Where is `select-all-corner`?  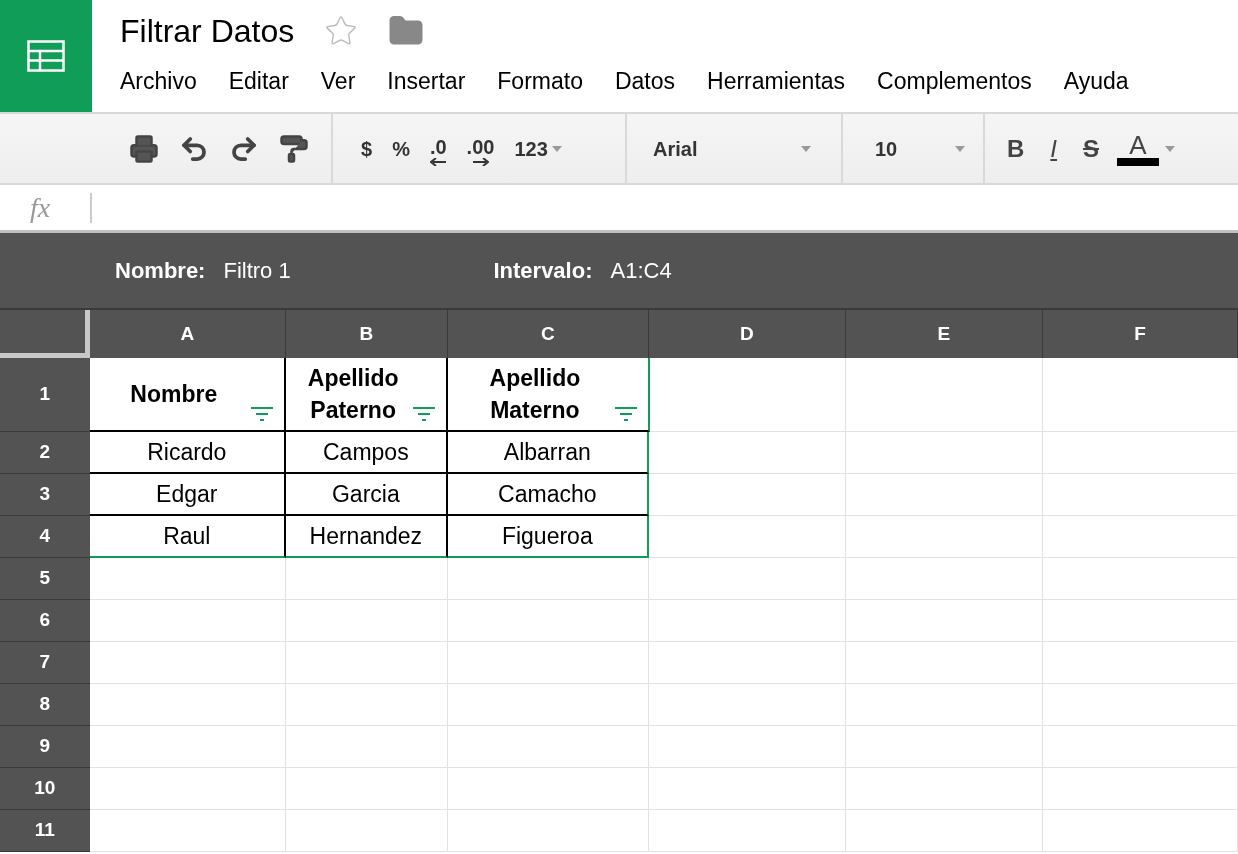
select-all-corner is located at coordinates (45, 334).